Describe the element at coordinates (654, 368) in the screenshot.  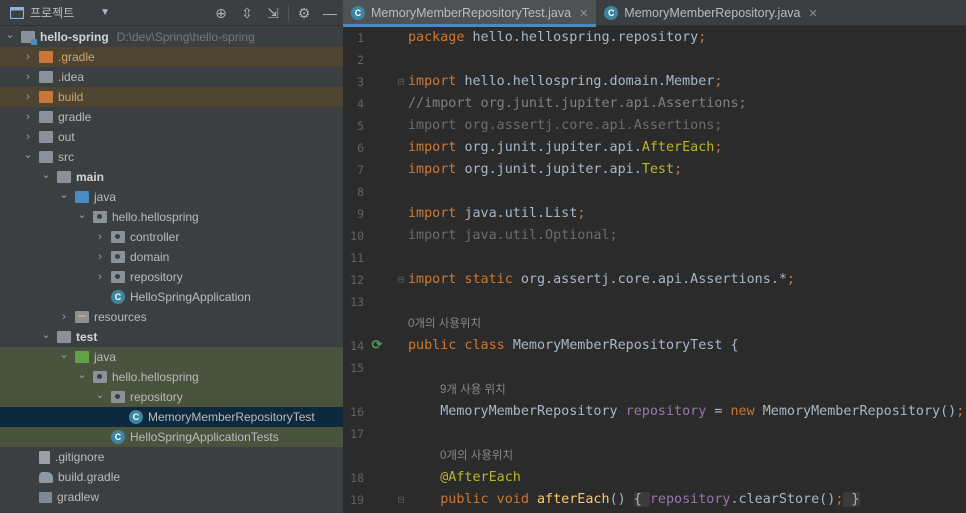
I see `code-line: 15` at that location.